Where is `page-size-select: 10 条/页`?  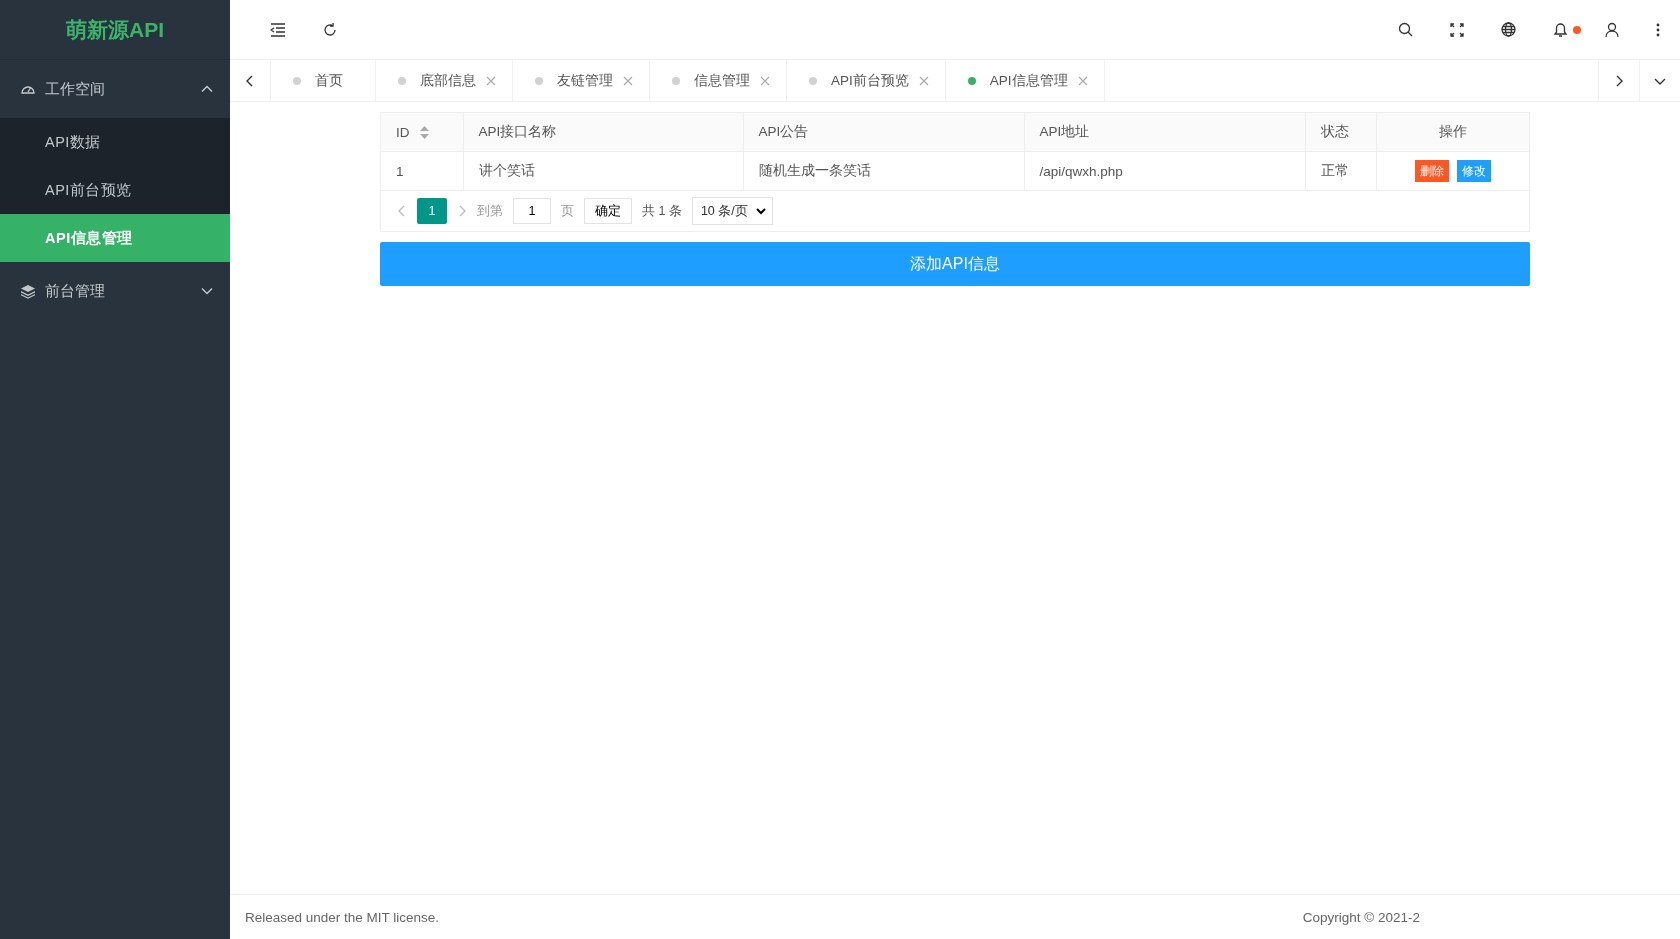 page-size-select: 10 条/页 is located at coordinates (732, 211).